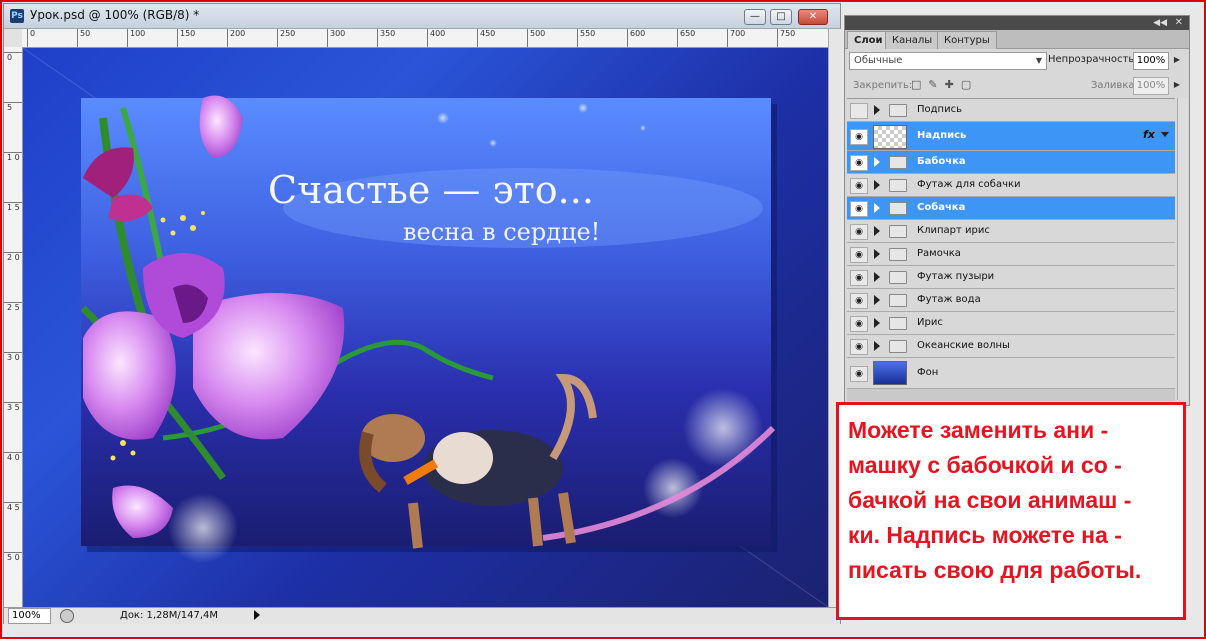  I want to click on close-button: ✕, so click(813, 17).